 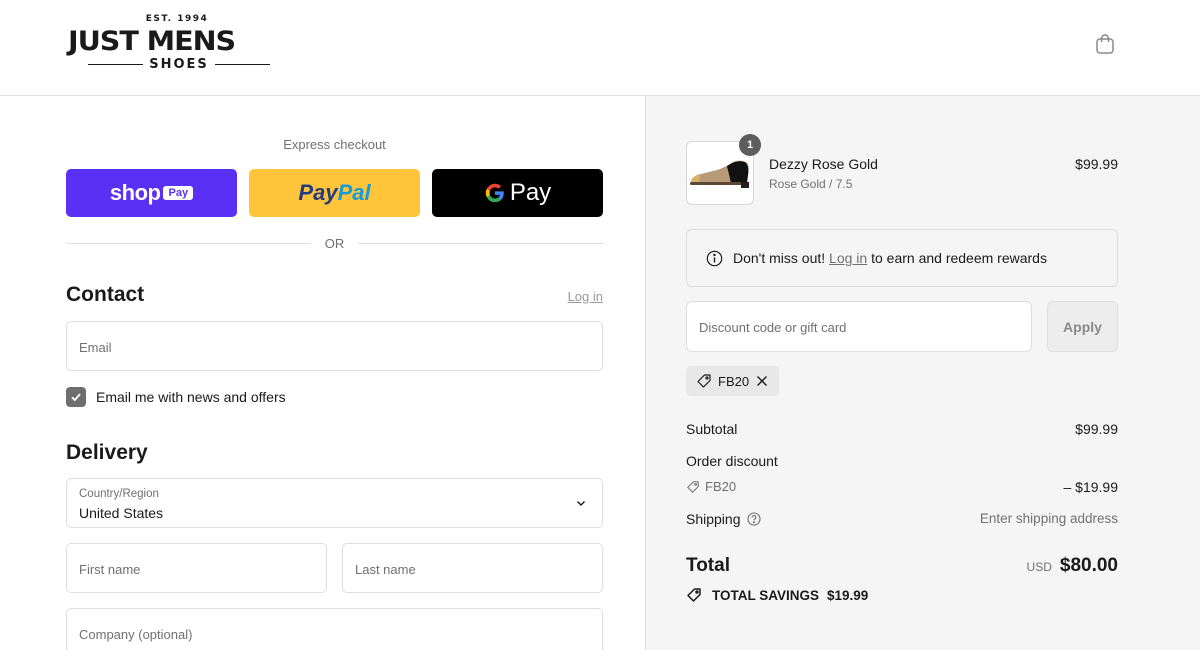 I want to click on paypal-logo: PayPal, so click(x=334, y=193).